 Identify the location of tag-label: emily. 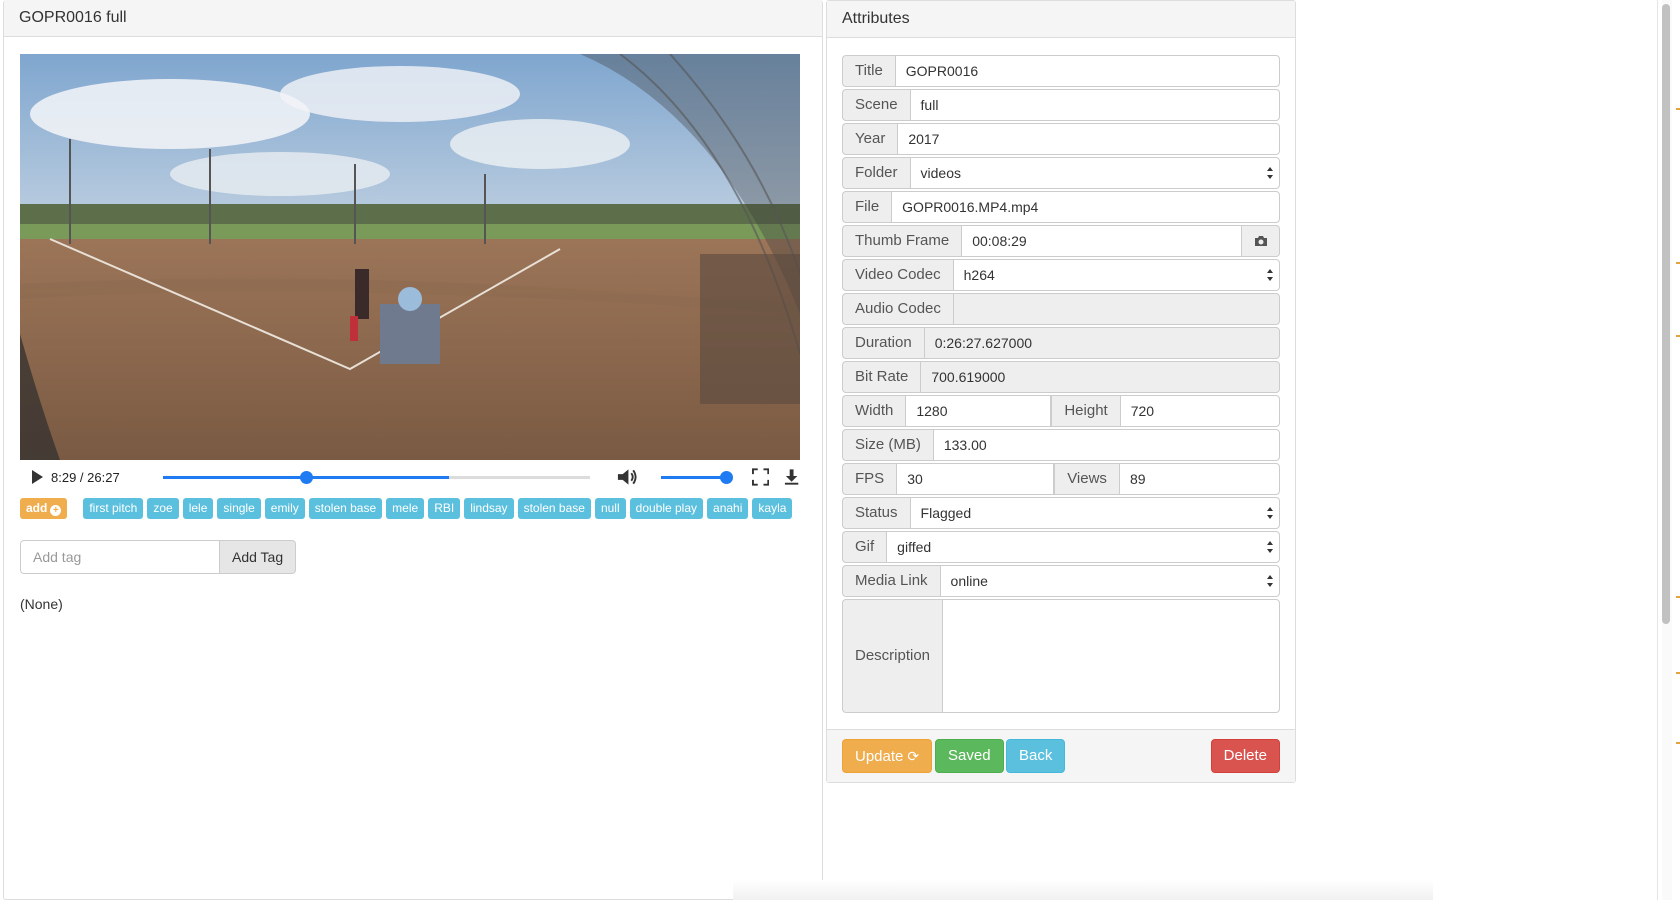
(284, 508).